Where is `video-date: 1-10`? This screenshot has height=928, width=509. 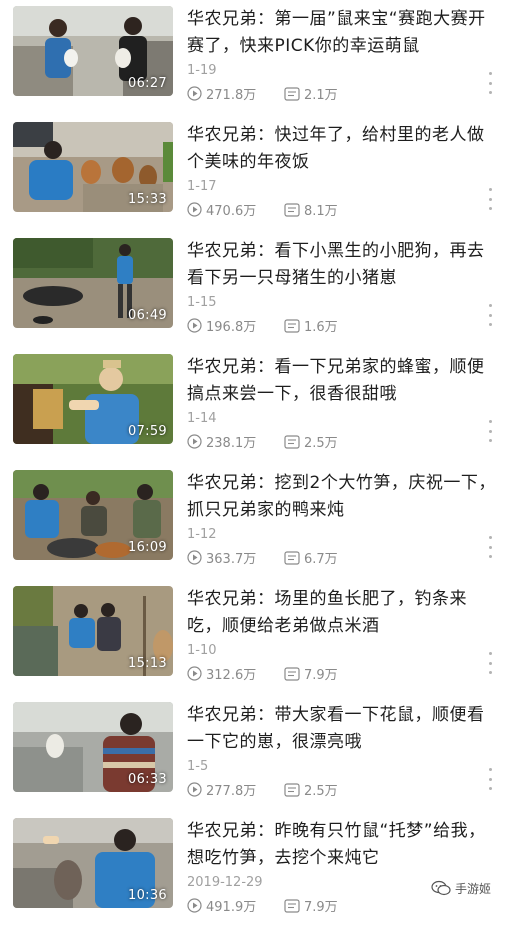 video-date: 1-10 is located at coordinates (202, 650).